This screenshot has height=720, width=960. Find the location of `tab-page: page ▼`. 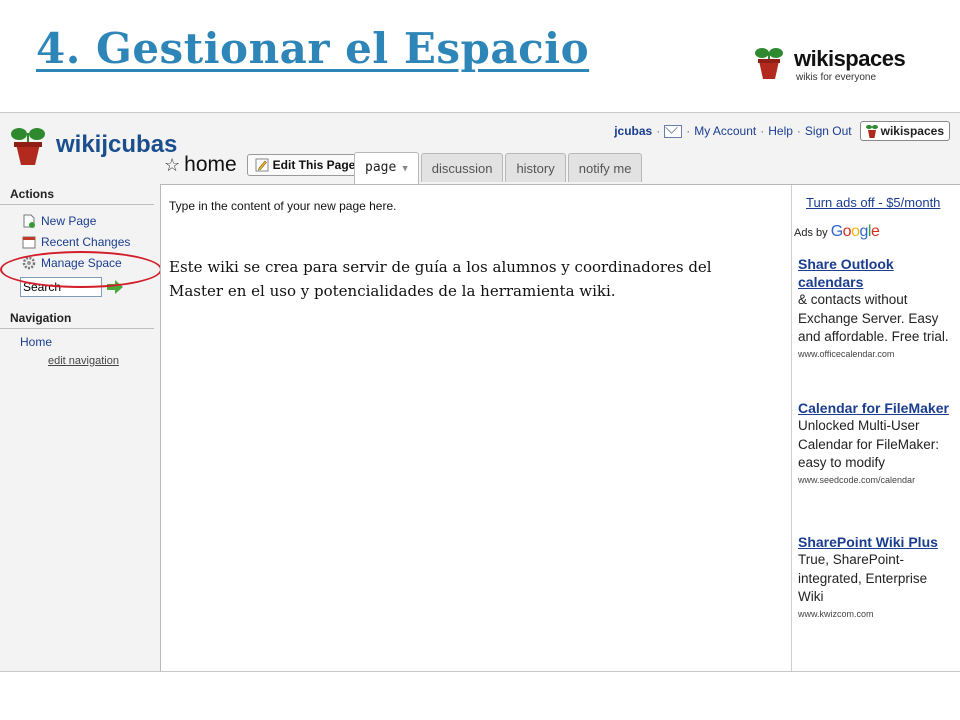

tab-page: page ▼ is located at coordinates (386, 168).